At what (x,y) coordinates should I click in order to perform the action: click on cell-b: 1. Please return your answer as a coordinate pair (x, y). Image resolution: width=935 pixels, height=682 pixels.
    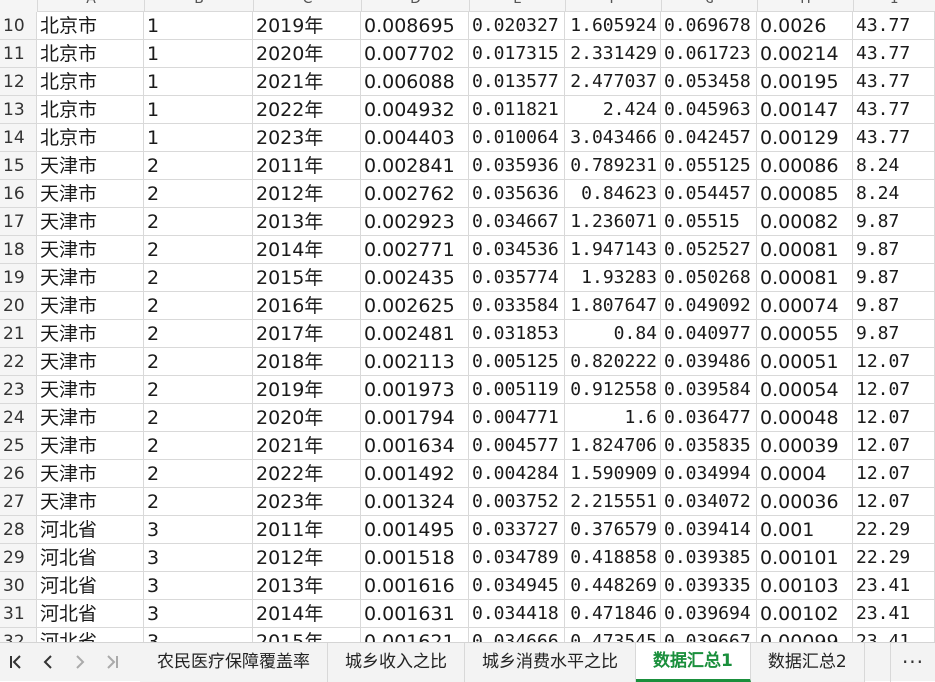
    Looking at the image, I should click on (198, 26).